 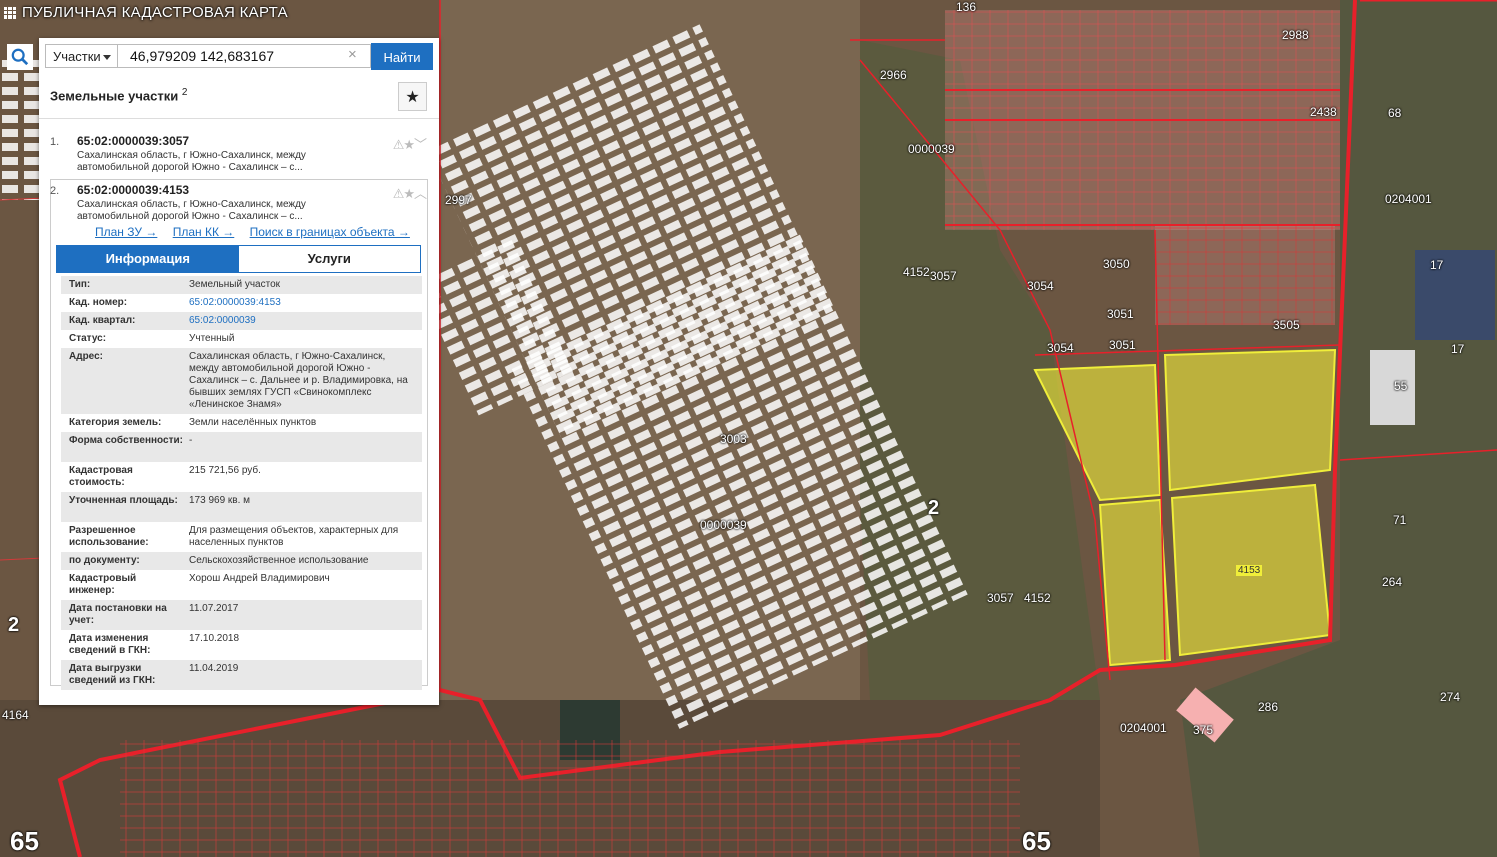 I want to click on results-count: 2, so click(x=184, y=92).